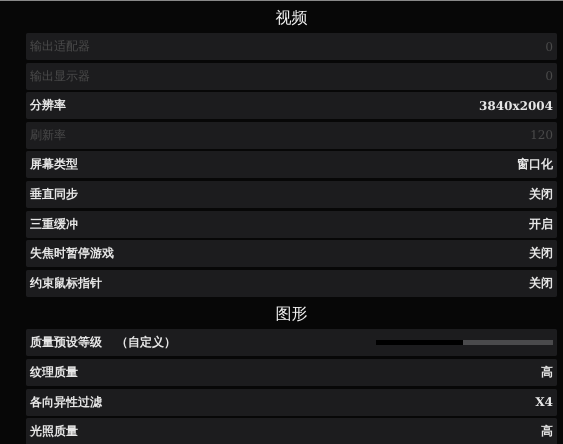  Describe the element at coordinates (72, 253) in the screenshot. I see `setting-label: 失焦时暂停游戏` at that location.